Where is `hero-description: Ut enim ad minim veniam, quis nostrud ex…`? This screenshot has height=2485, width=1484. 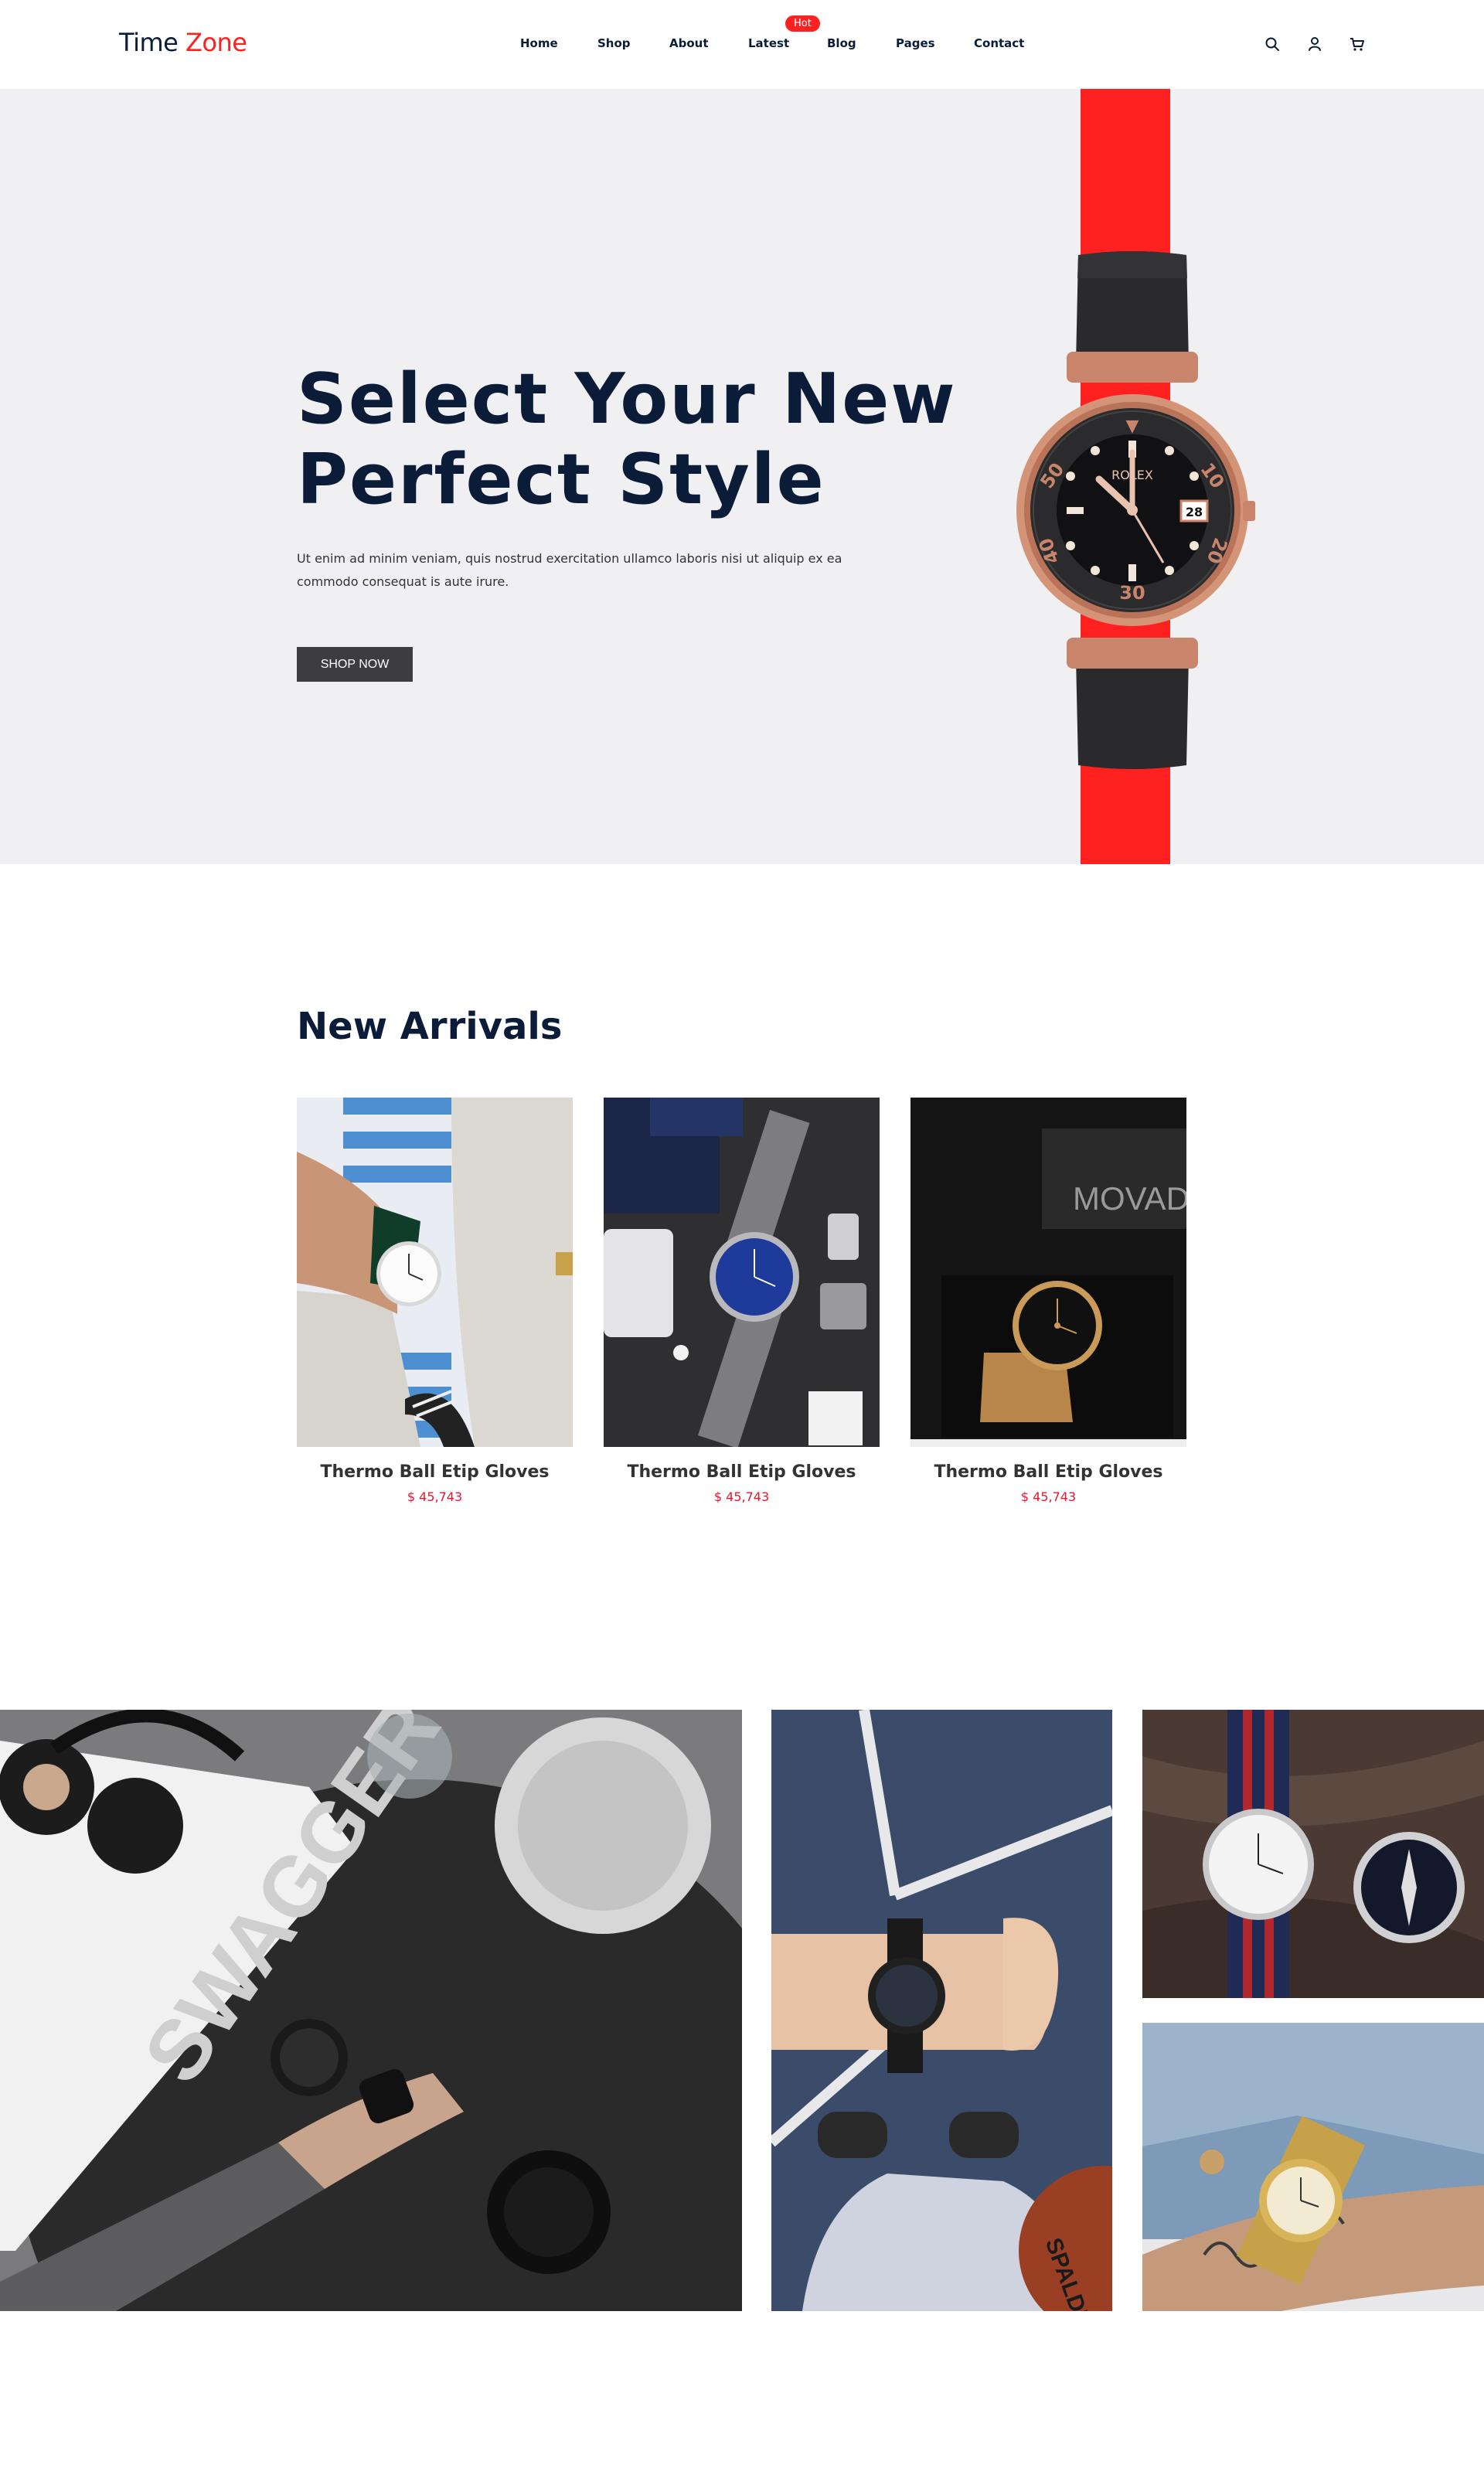 hero-description: Ut enim ad minim veniam, quis nostrud ex… is located at coordinates (569, 570).